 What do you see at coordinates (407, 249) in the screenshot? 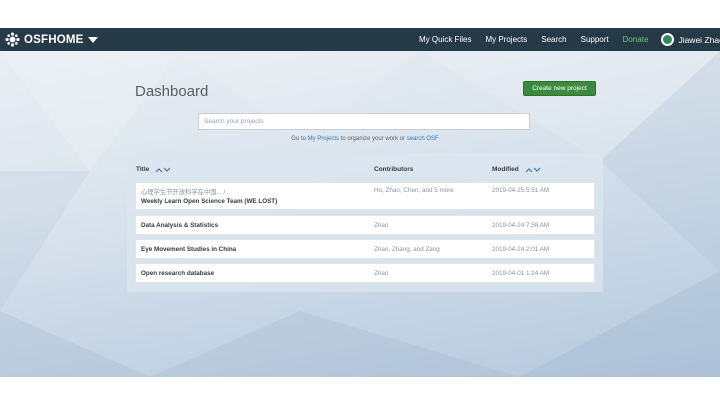
I see `project-contributors: Zhao, Zhang, and Zang` at bounding box center [407, 249].